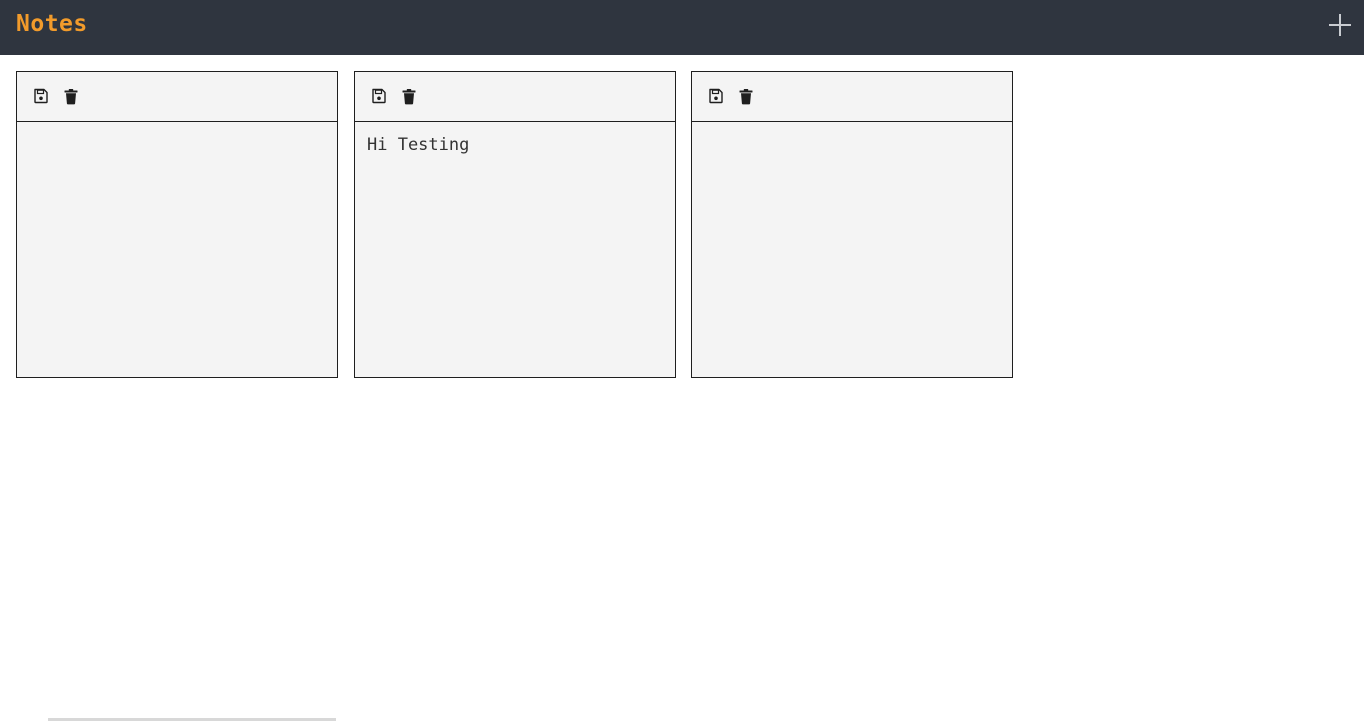 The width and height of the screenshot is (1364, 721). I want to click on add-note-button, so click(1340, 25).